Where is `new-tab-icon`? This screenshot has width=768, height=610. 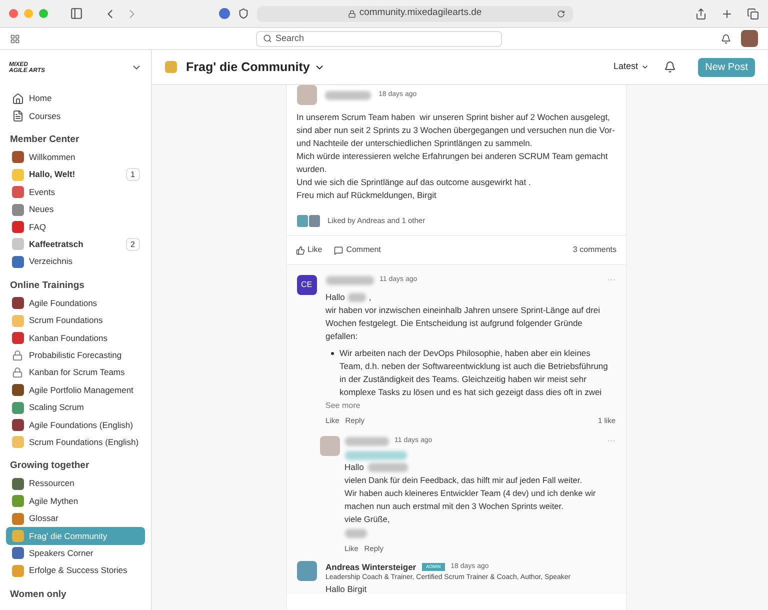
new-tab-icon is located at coordinates (727, 14).